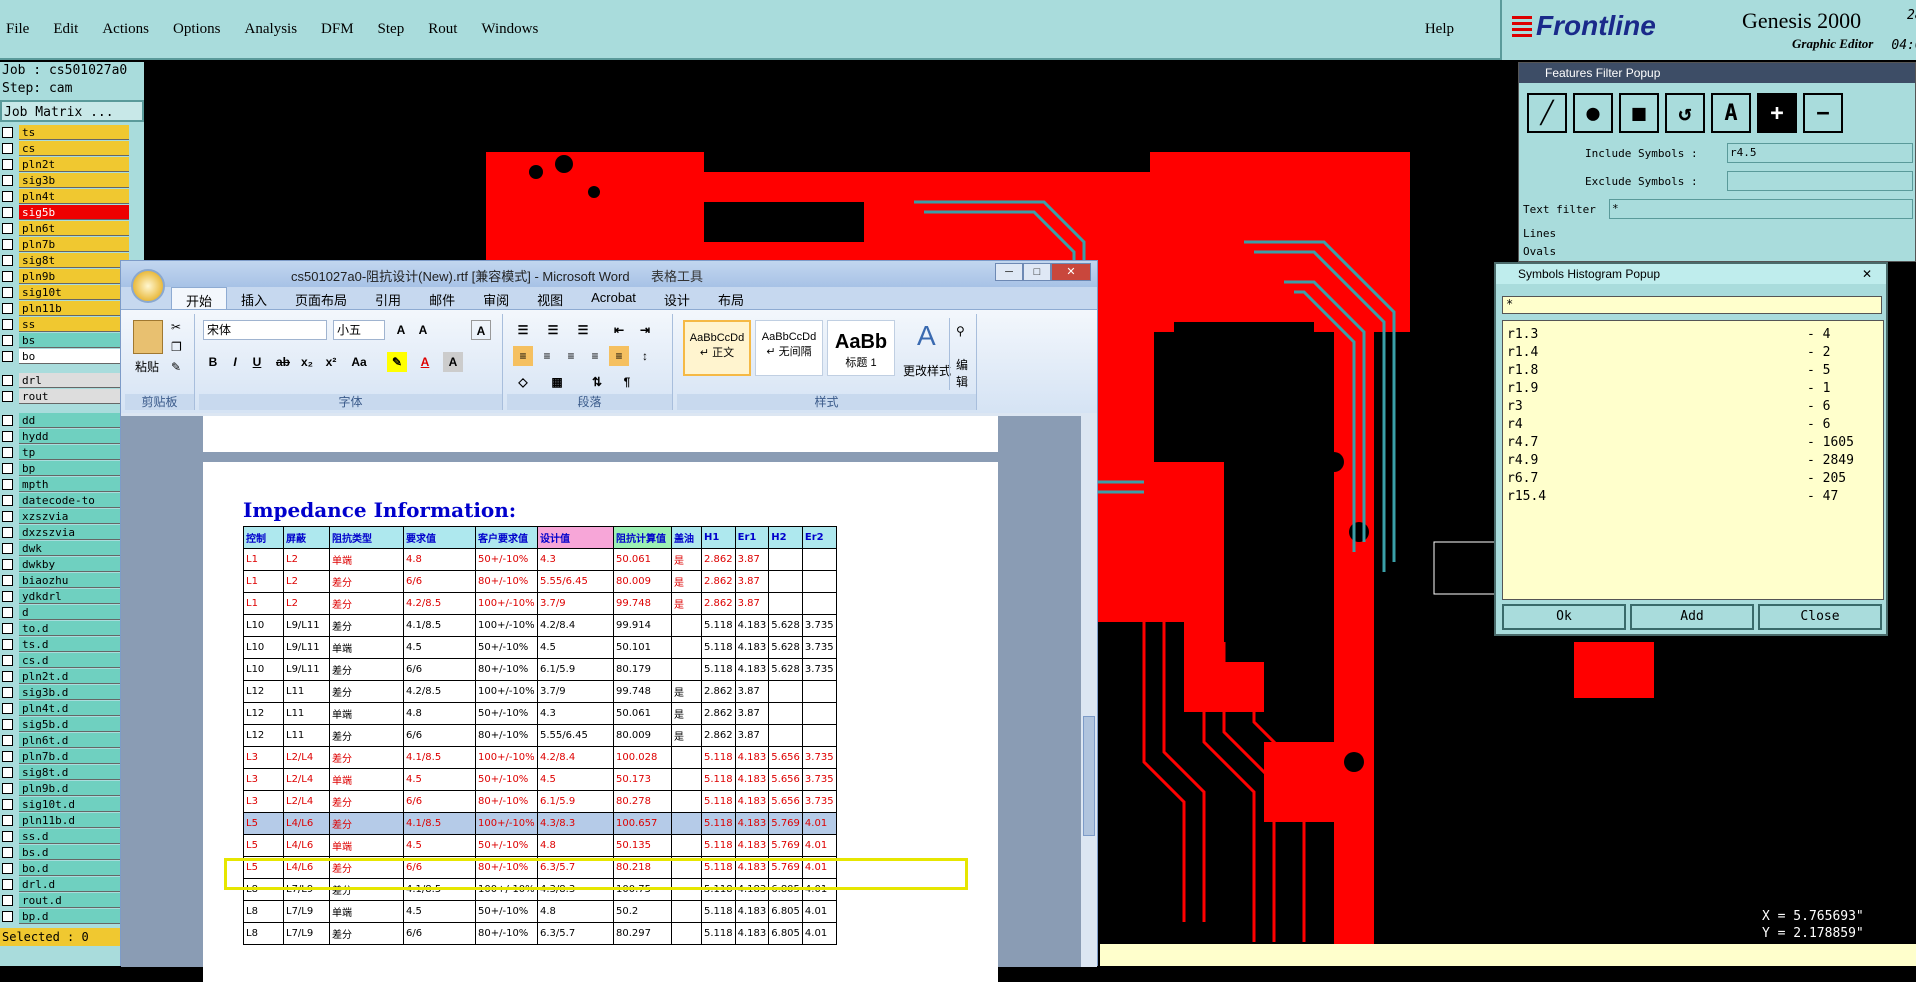 This screenshot has height=982, width=1916. Describe the element at coordinates (496, 298) in the screenshot. I see `tab-5: 审阅` at that location.